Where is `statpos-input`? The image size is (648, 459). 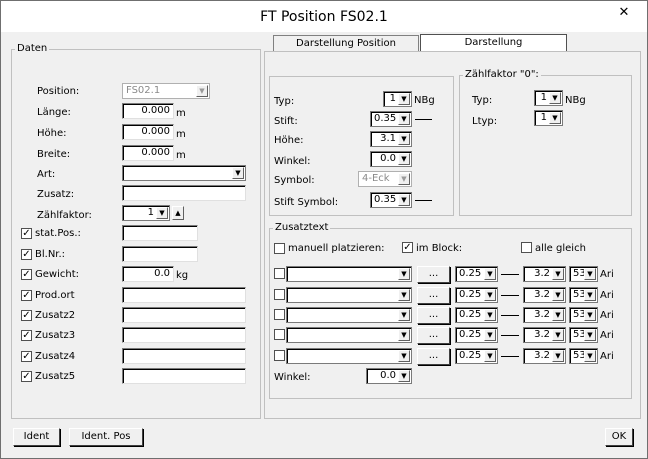
statpos-input is located at coordinates (160, 233).